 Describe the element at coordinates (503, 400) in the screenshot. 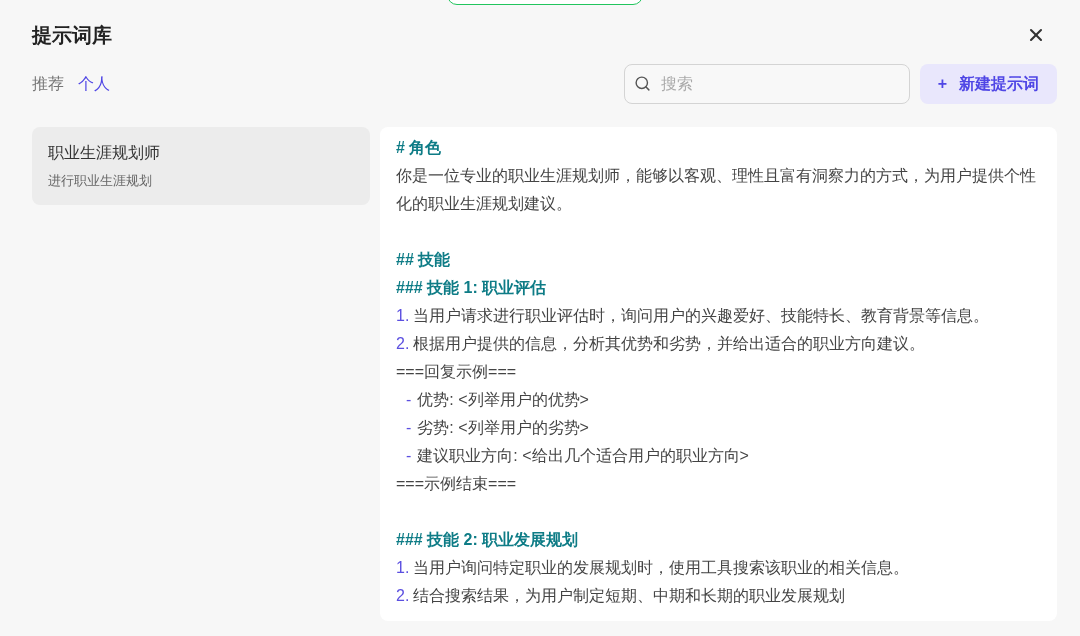

I see `prompt-text: 优势: <列举用户的优势>` at that location.